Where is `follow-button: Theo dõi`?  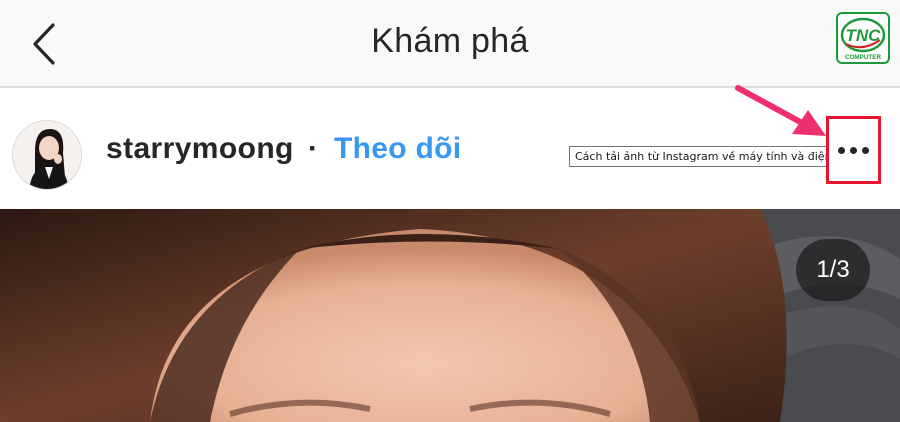
follow-button: Theo dõi is located at coordinates (397, 149).